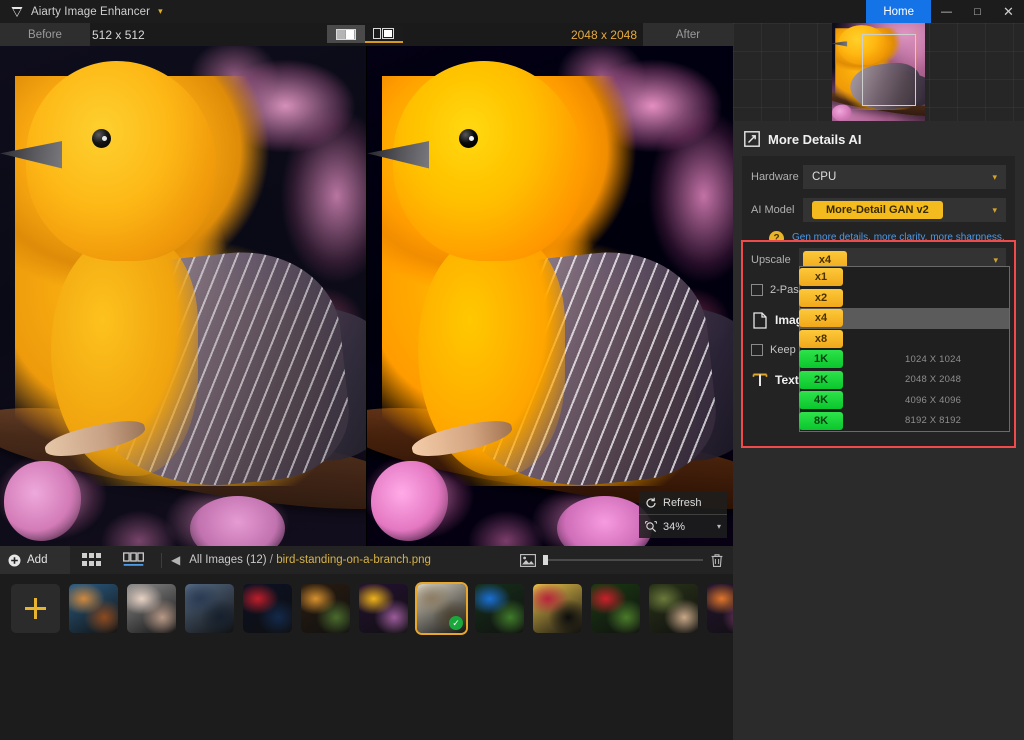  I want to click on add-images-button: Add, so click(35, 560).